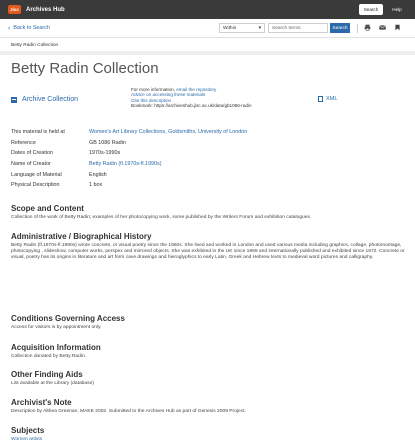  I want to click on archive-collection-label: Archive Collection, so click(50, 99).